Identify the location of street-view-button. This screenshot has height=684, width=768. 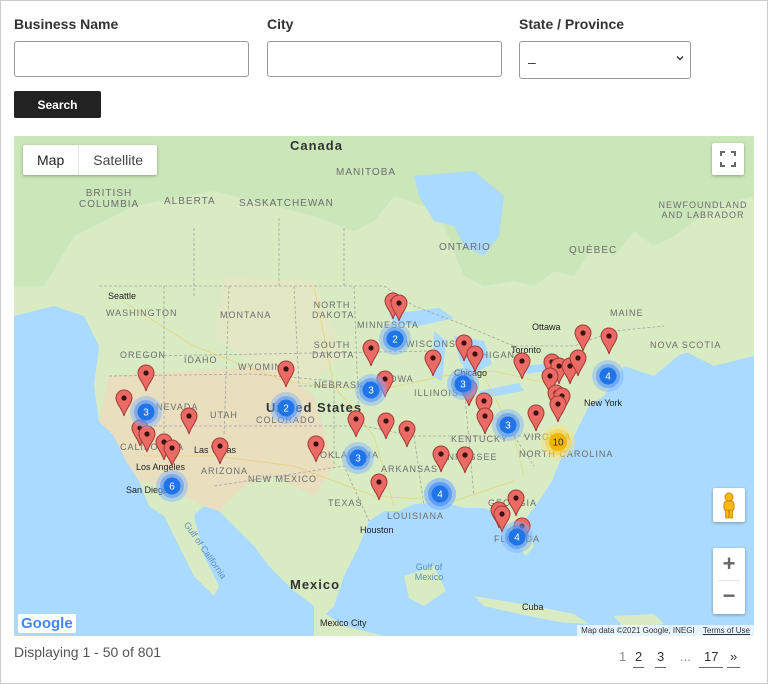
(729, 505).